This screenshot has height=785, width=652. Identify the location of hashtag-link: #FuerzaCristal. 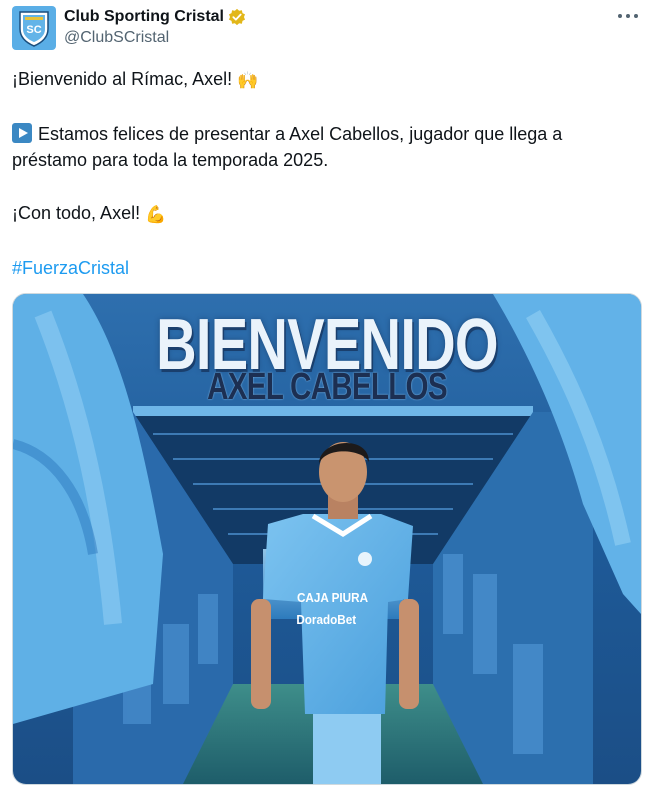
(70, 268).